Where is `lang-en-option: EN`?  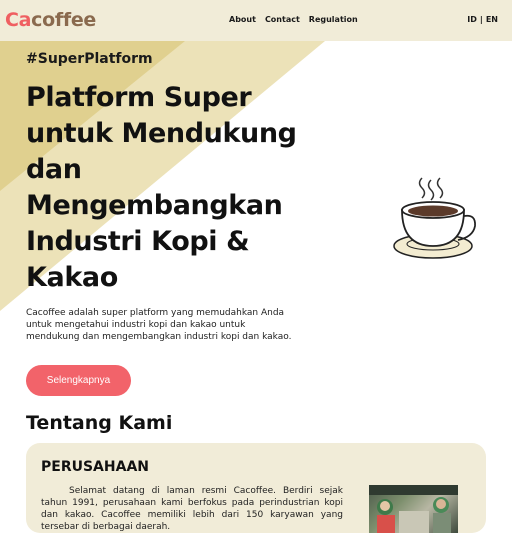
lang-en-option: EN is located at coordinates (492, 19).